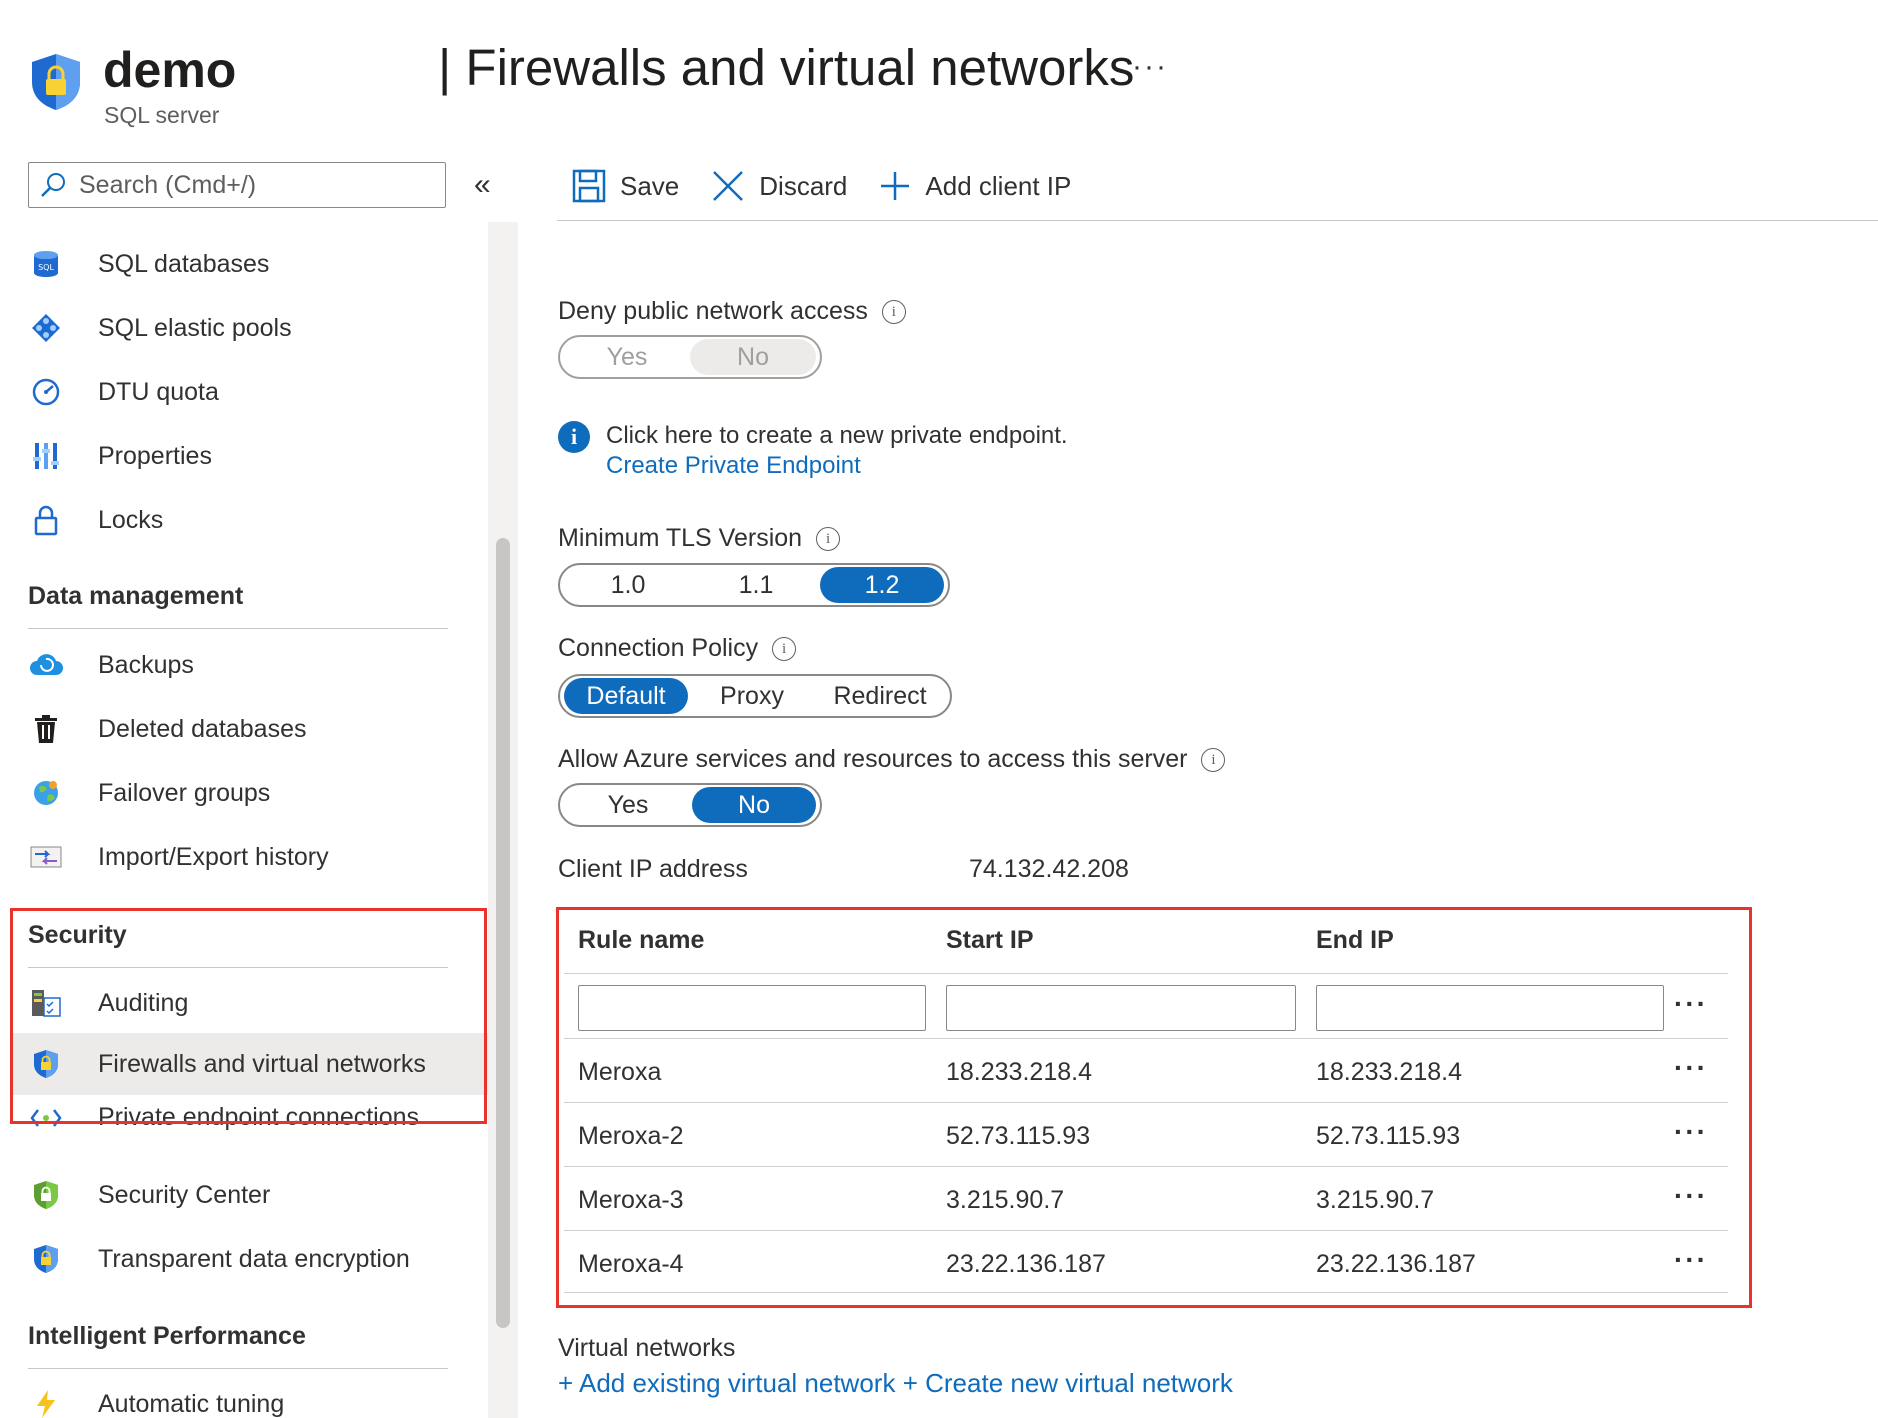 This screenshot has height=1418, width=1878. What do you see at coordinates (574, 437) in the screenshot?
I see `info-filled-icon: i` at bounding box center [574, 437].